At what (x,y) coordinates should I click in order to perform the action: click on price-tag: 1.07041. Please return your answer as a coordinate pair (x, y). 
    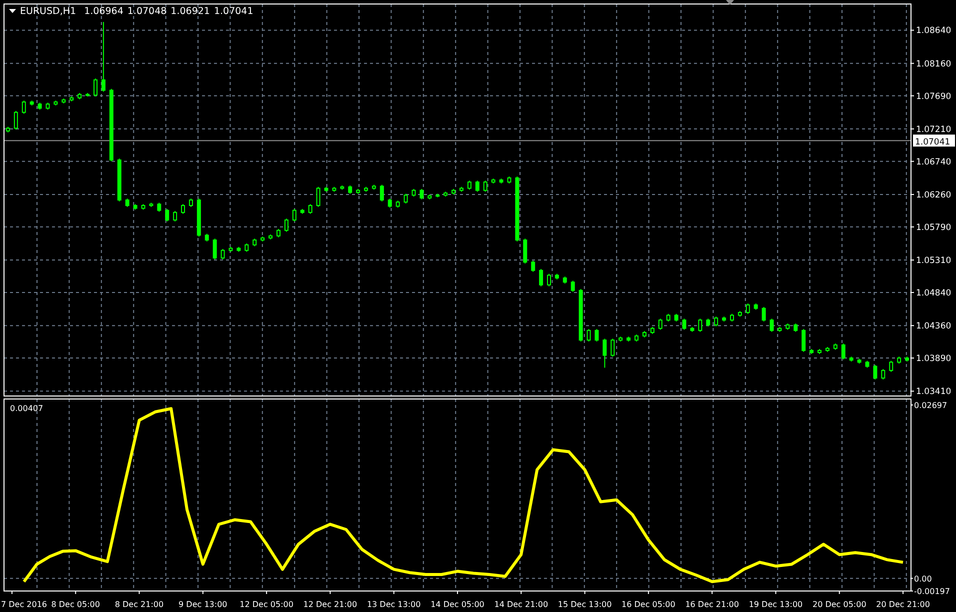
    Looking at the image, I should click on (934, 141).